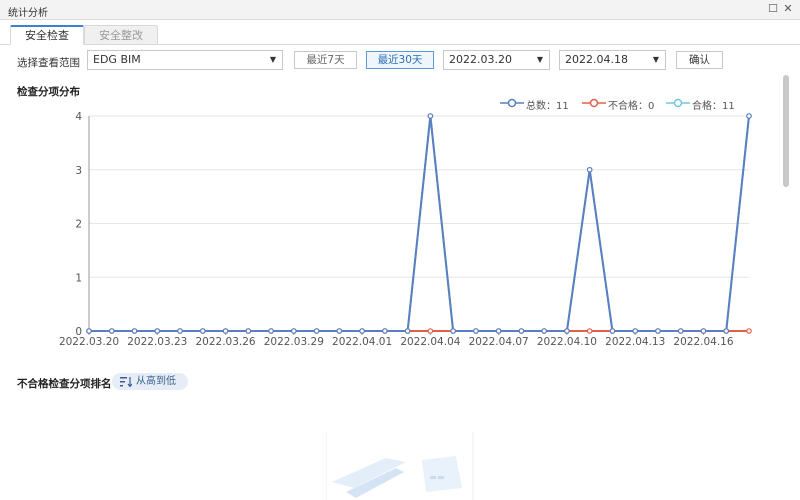  Describe the element at coordinates (47, 35) in the screenshot. I see `tab-safety-inspection: 安全检查` at that location.